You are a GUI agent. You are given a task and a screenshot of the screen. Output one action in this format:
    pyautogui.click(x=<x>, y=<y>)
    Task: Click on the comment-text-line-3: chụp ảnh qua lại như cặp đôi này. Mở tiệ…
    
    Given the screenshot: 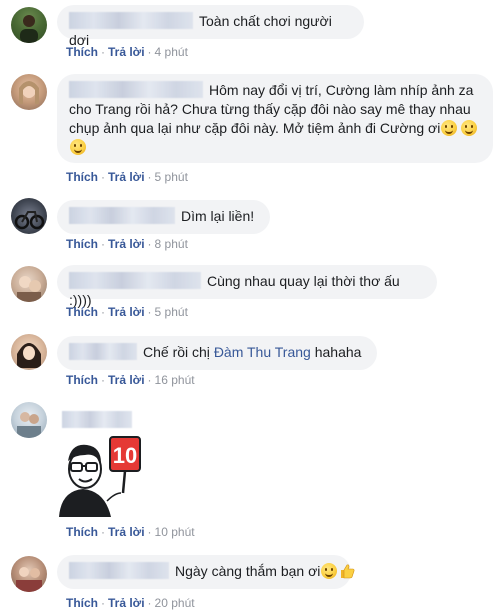 What is the action you would take?
    pyautogui.click(x=255, y=128)
    